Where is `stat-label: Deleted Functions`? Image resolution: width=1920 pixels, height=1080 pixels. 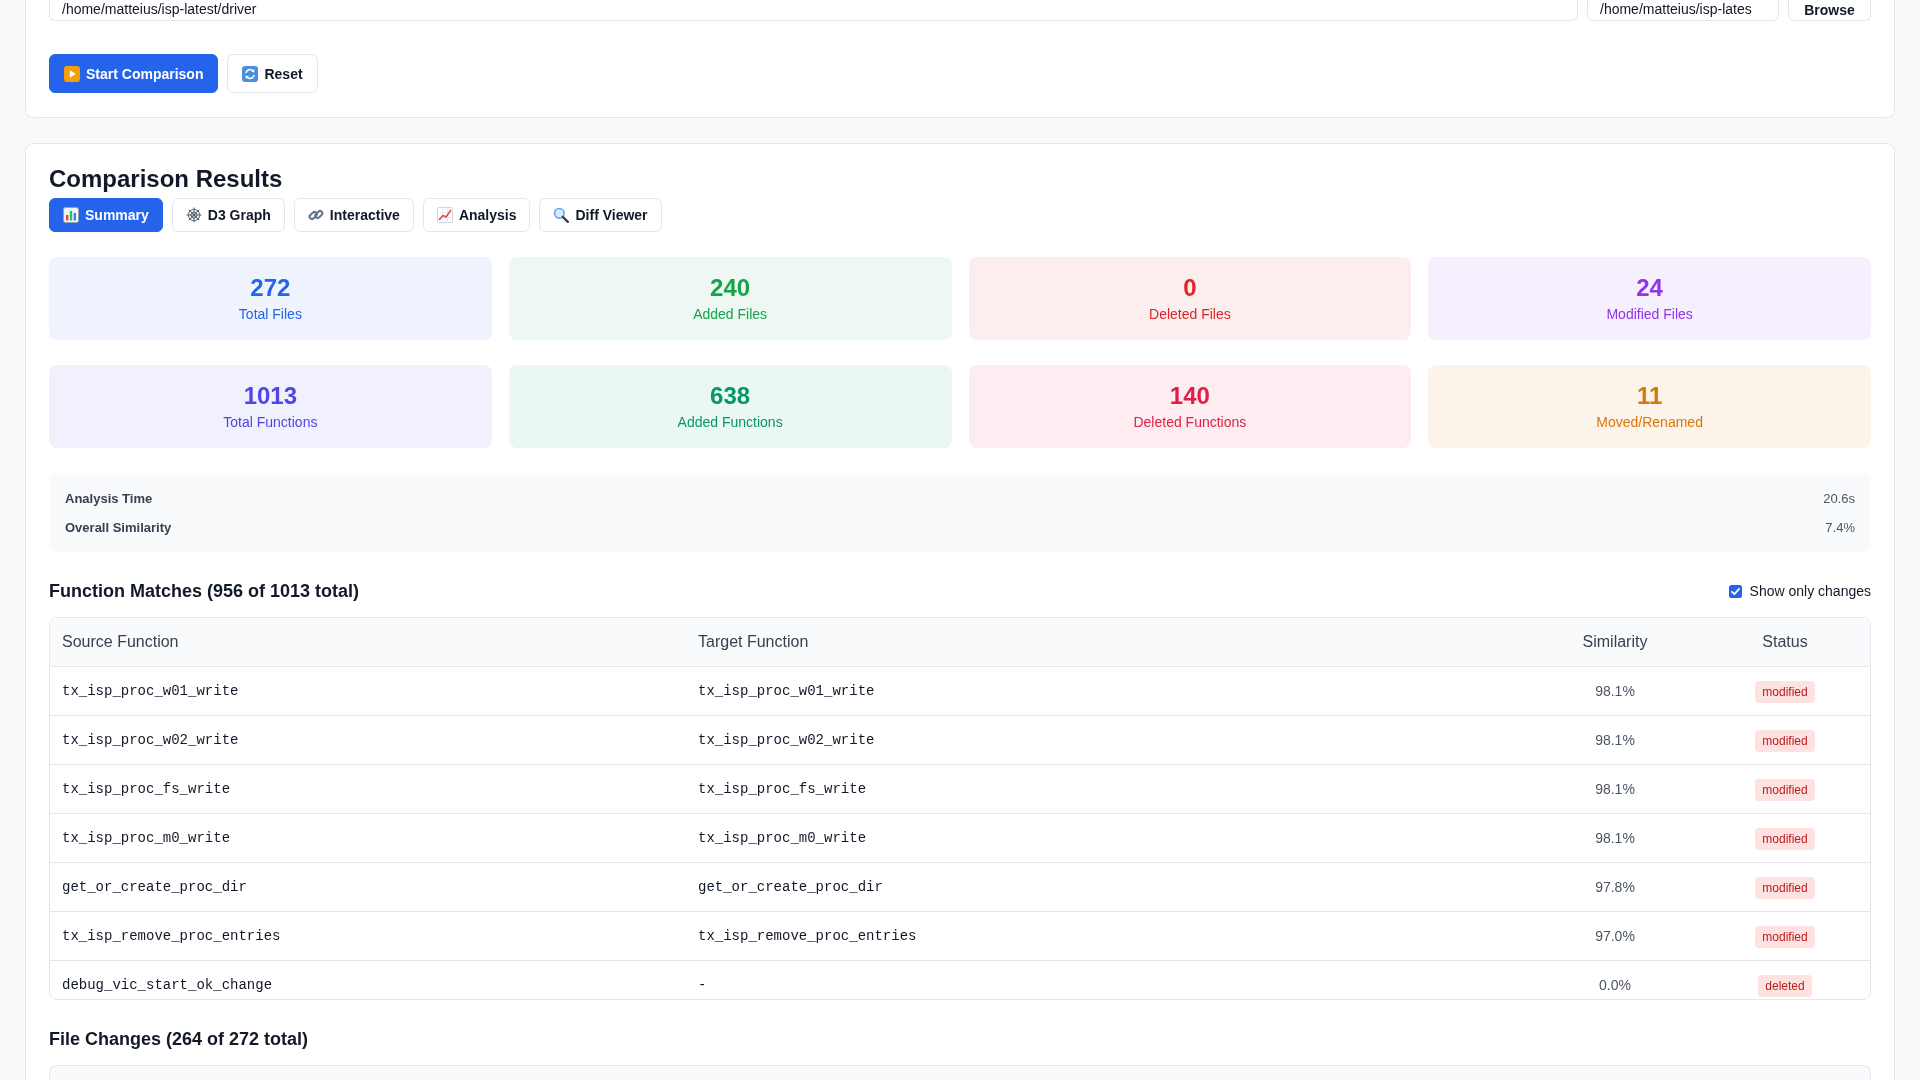
stat-label: Deleted Functions is located at coordinates (1190, 422).